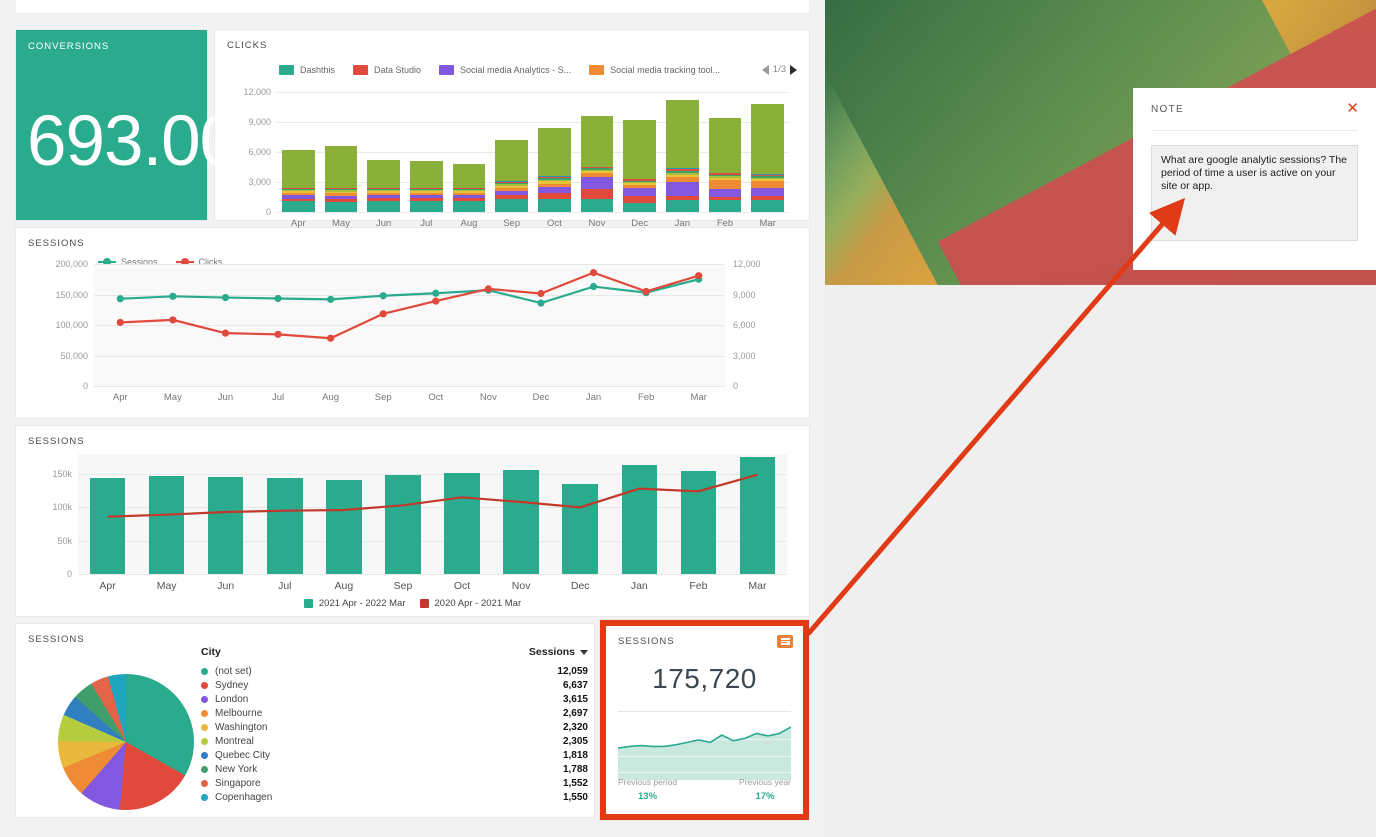 The image size is (1376, 837). Describe the element at coordinates (593, 397) in the screenshot. I see `x-axis-tick: Jan` at that location.